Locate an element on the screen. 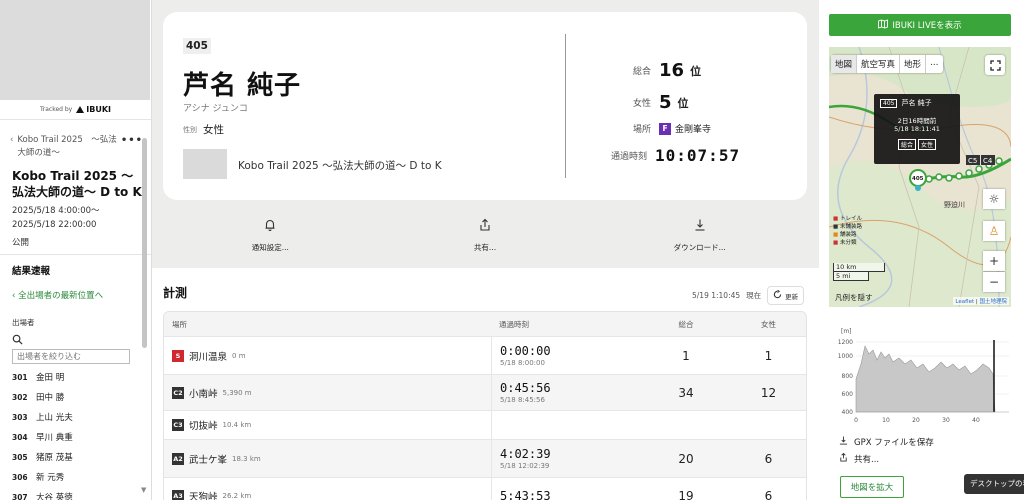 The image size is (1024, 500). popup-tag-overall: 総合 is located at coordinates (906, 144).